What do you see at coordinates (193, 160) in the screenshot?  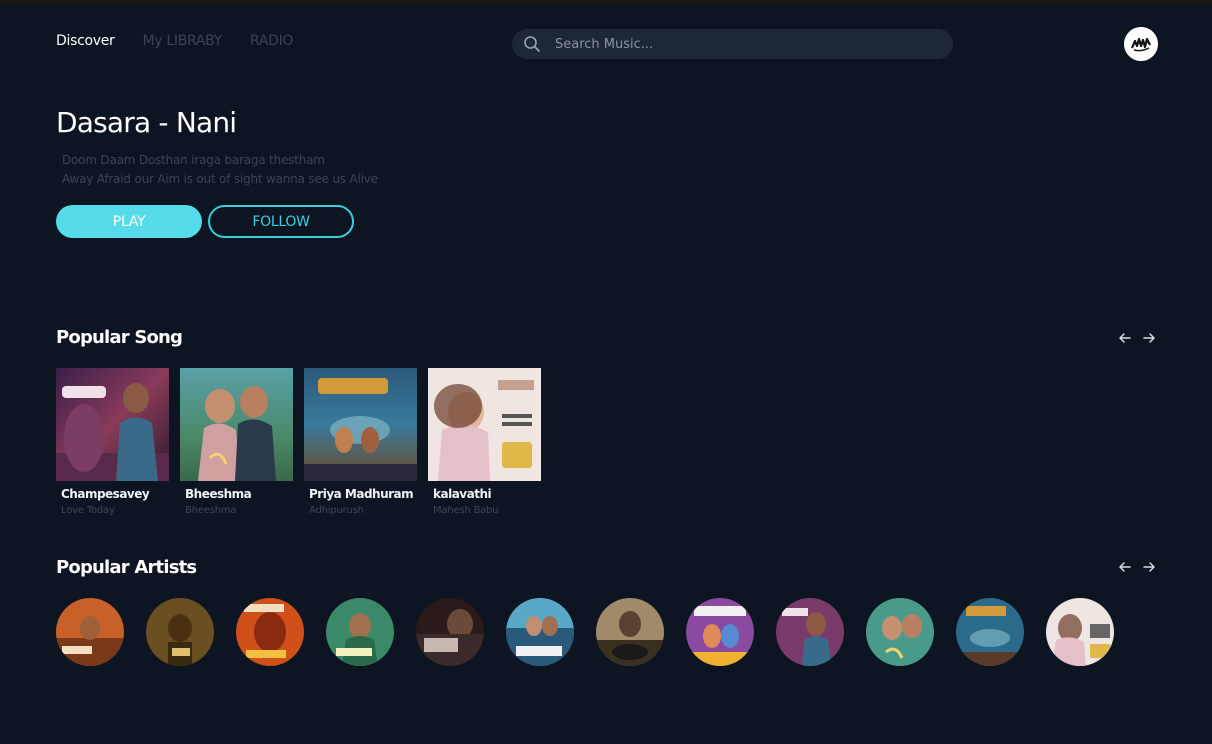 I see `hero-lyric-line-1: Doom Daam Dosthan iraga baraga thestham` at bounding box center [193, 160].